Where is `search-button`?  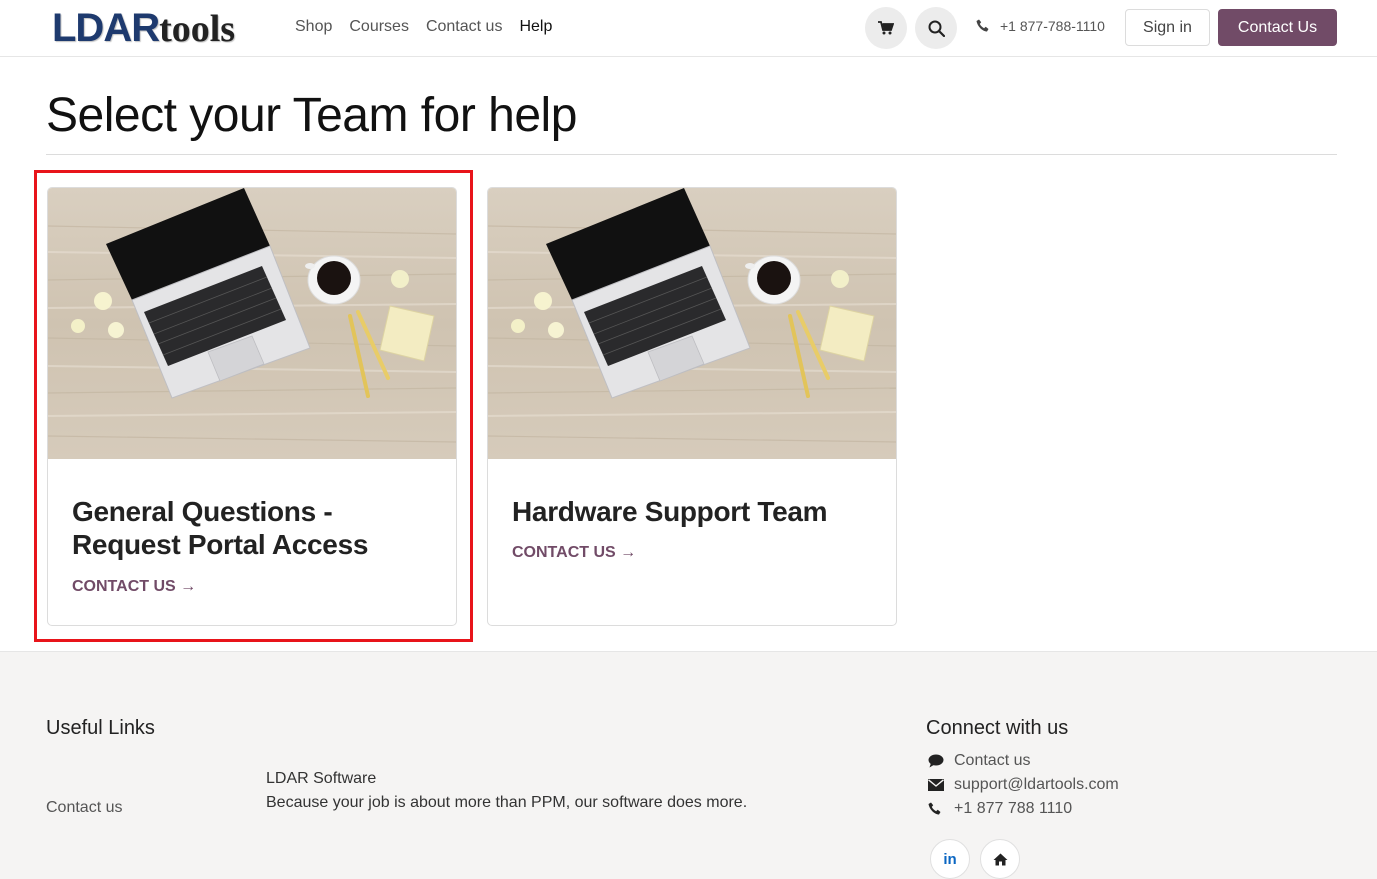 search-button is located at coordinates (936, 28).